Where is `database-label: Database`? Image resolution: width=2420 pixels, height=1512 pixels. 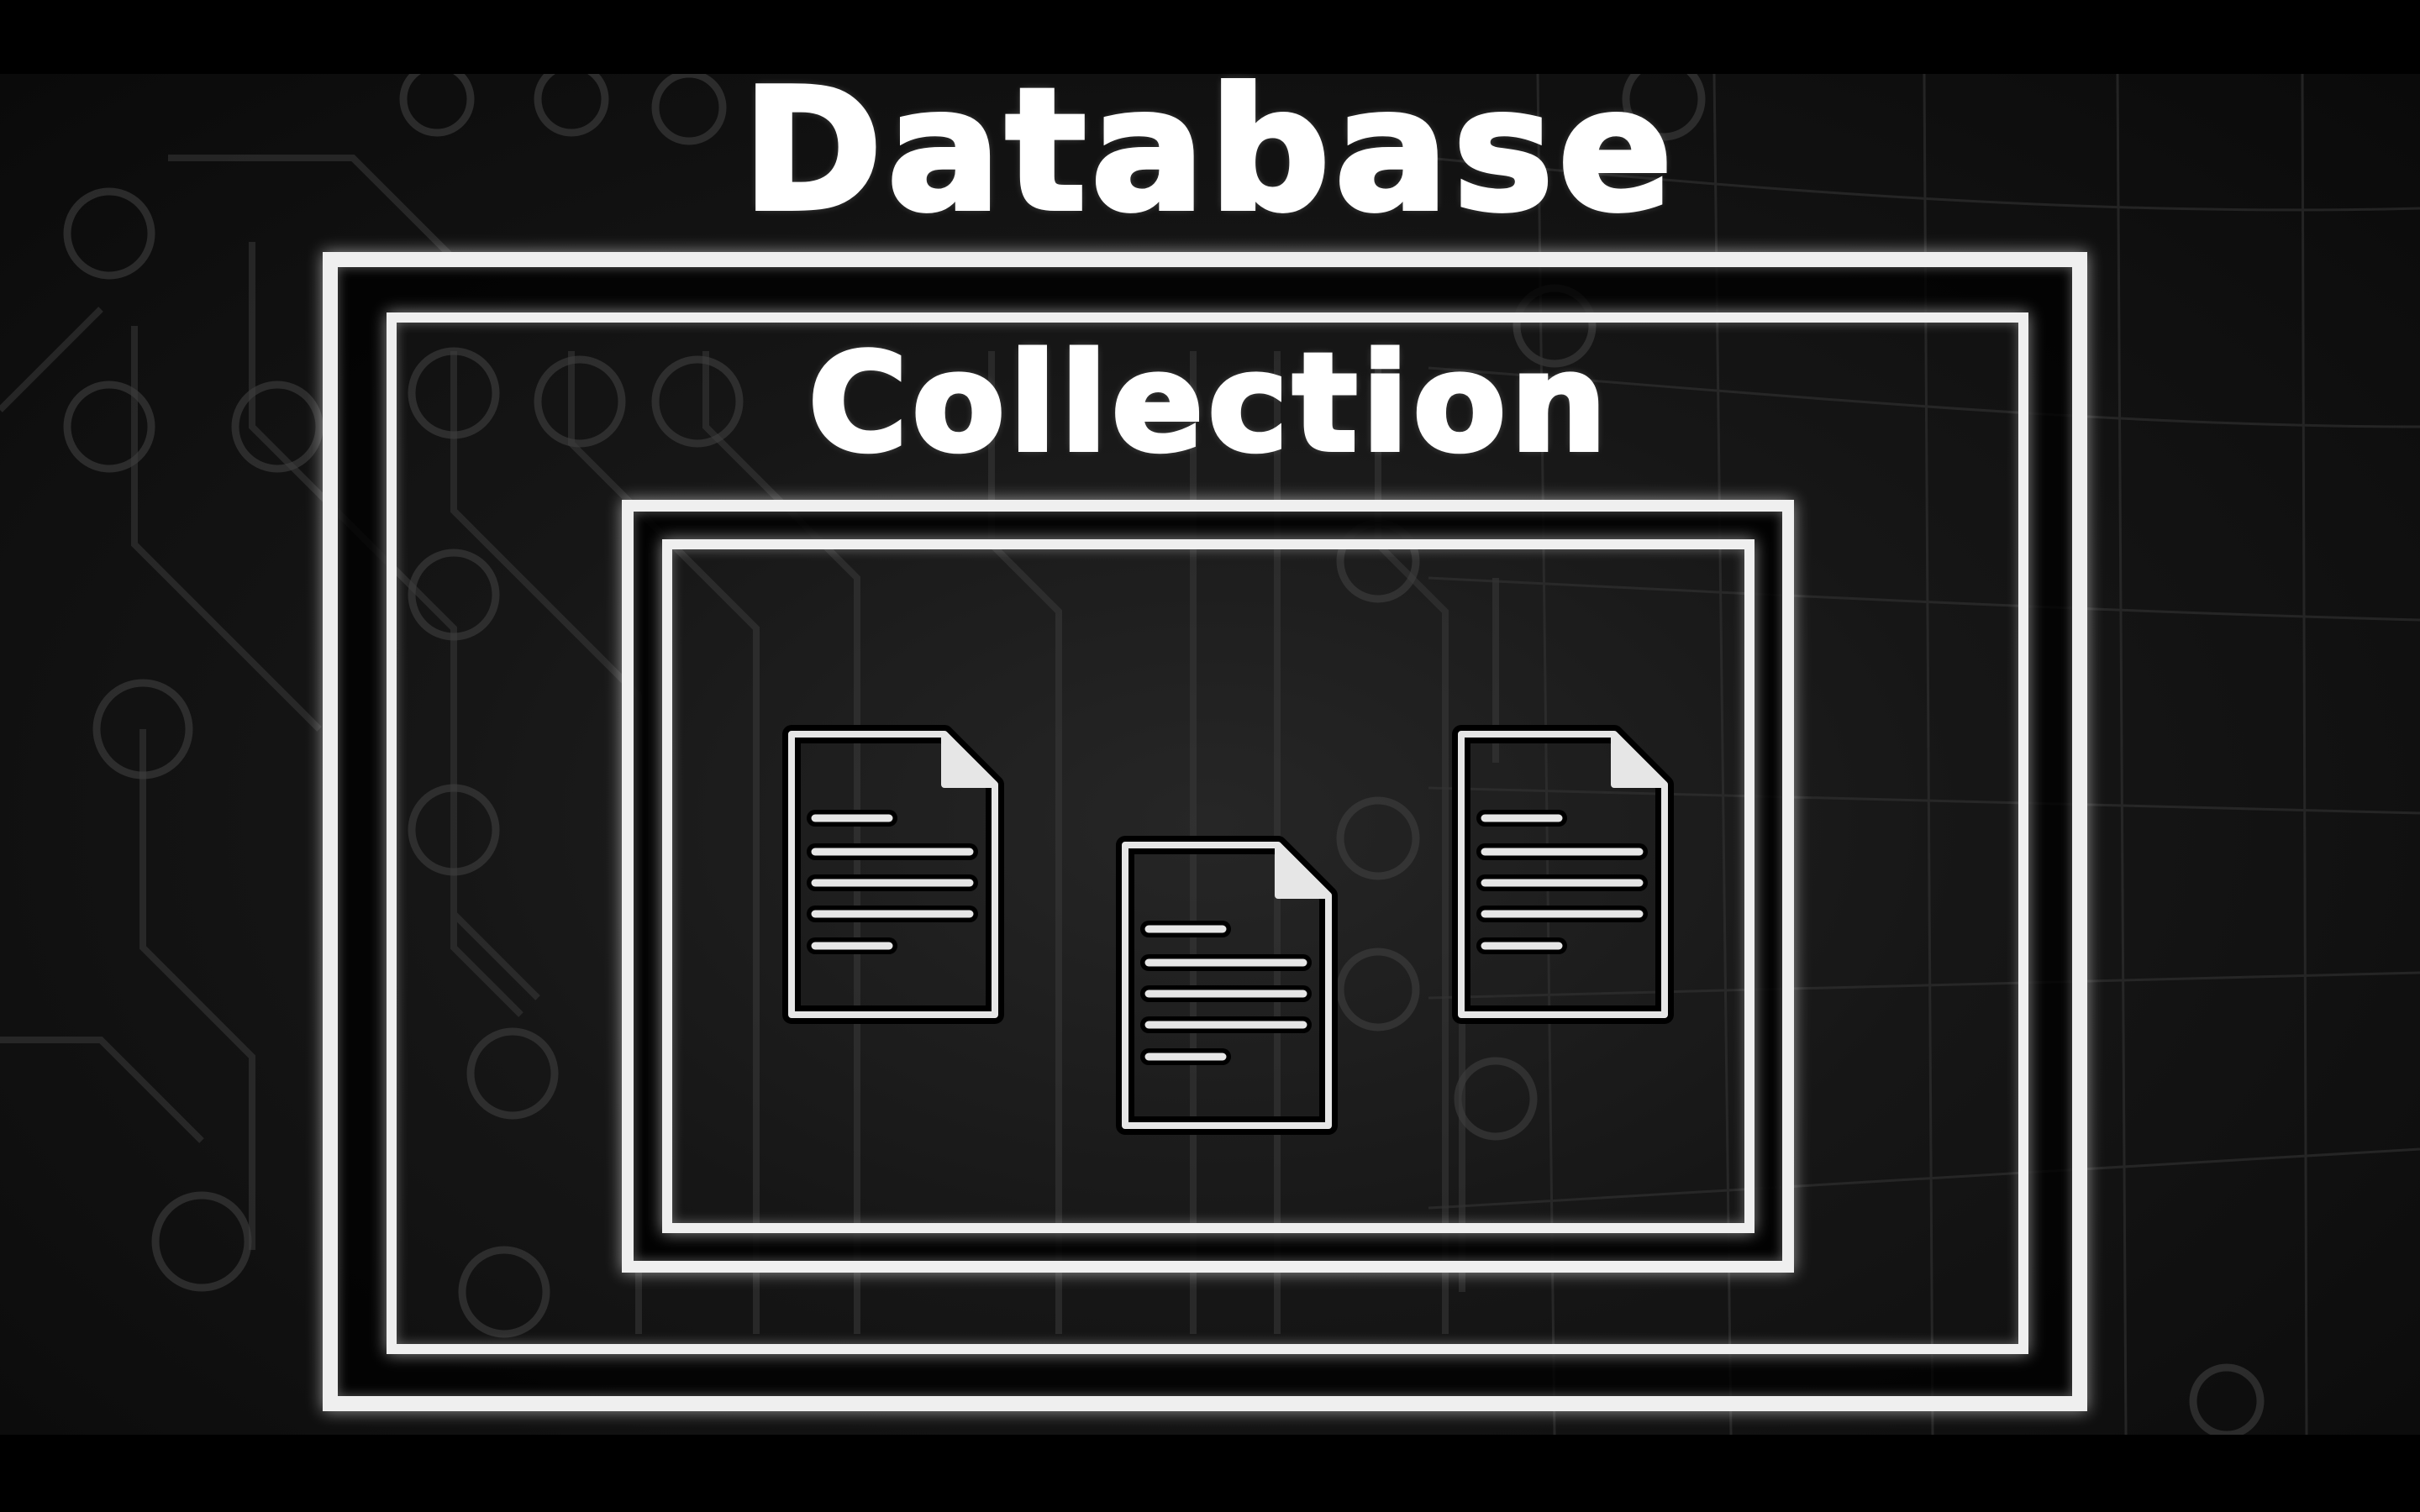 database-label: Database is located at coordinates (1209, 151).